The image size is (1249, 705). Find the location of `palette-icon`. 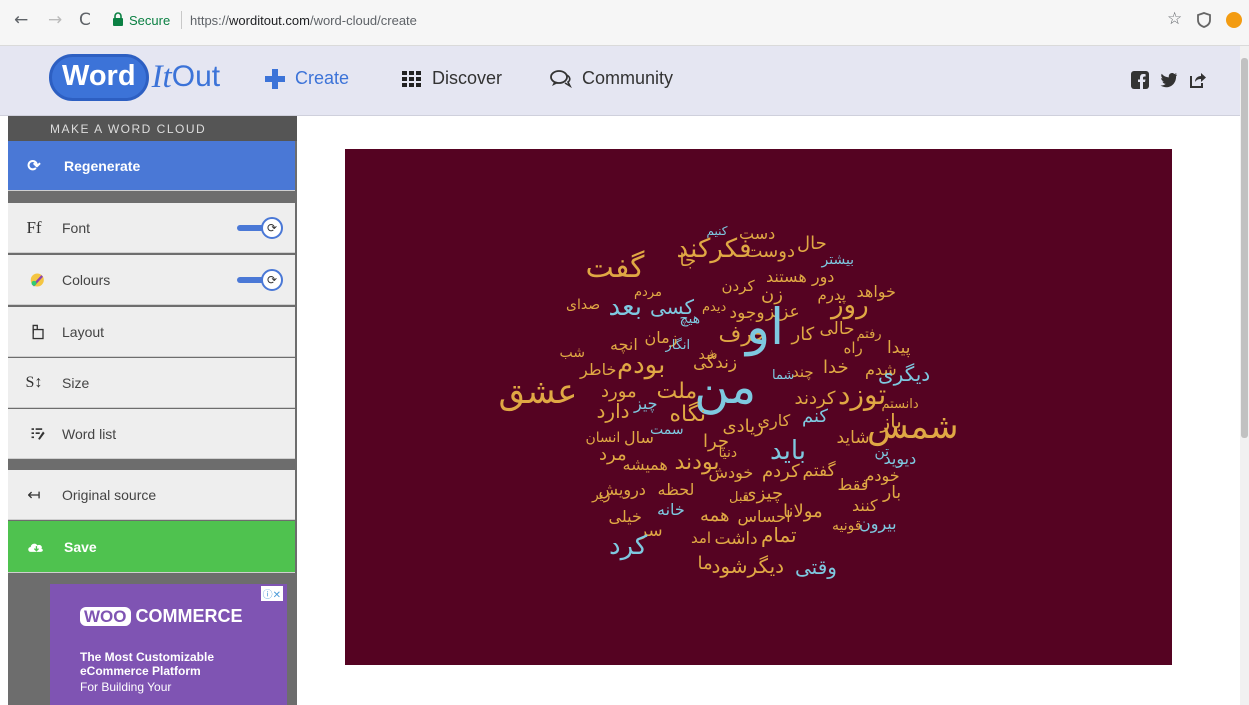

palette-icon is located at coordinates (37, 279).